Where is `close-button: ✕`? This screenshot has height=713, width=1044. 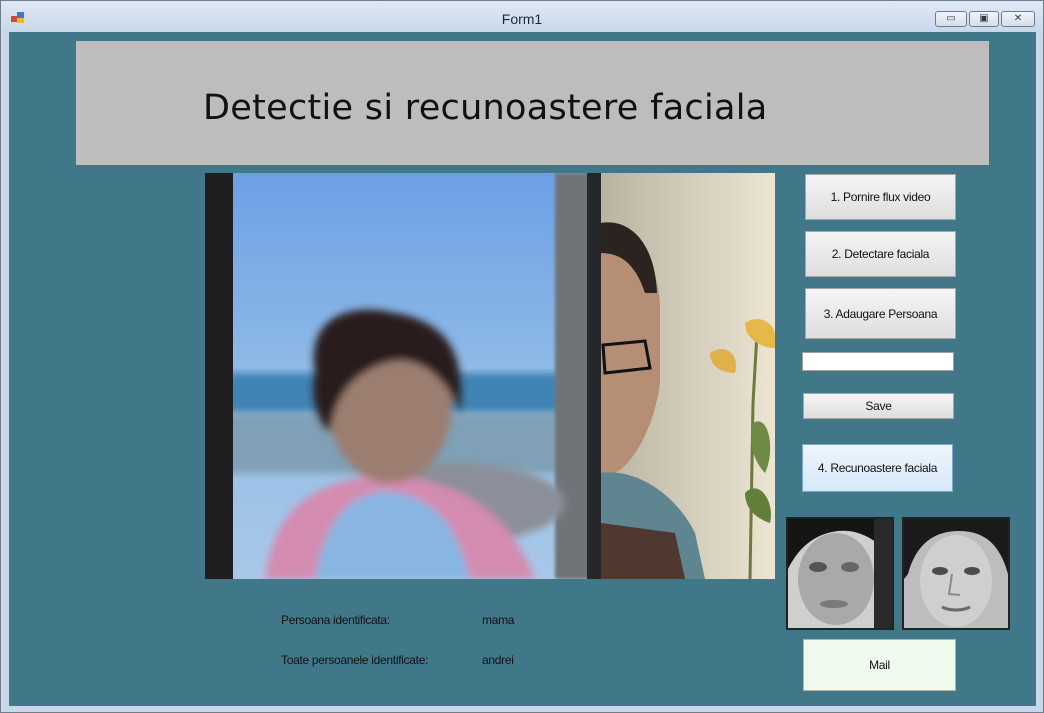
close-button: ✕ is located at coordinates (1018, 19).